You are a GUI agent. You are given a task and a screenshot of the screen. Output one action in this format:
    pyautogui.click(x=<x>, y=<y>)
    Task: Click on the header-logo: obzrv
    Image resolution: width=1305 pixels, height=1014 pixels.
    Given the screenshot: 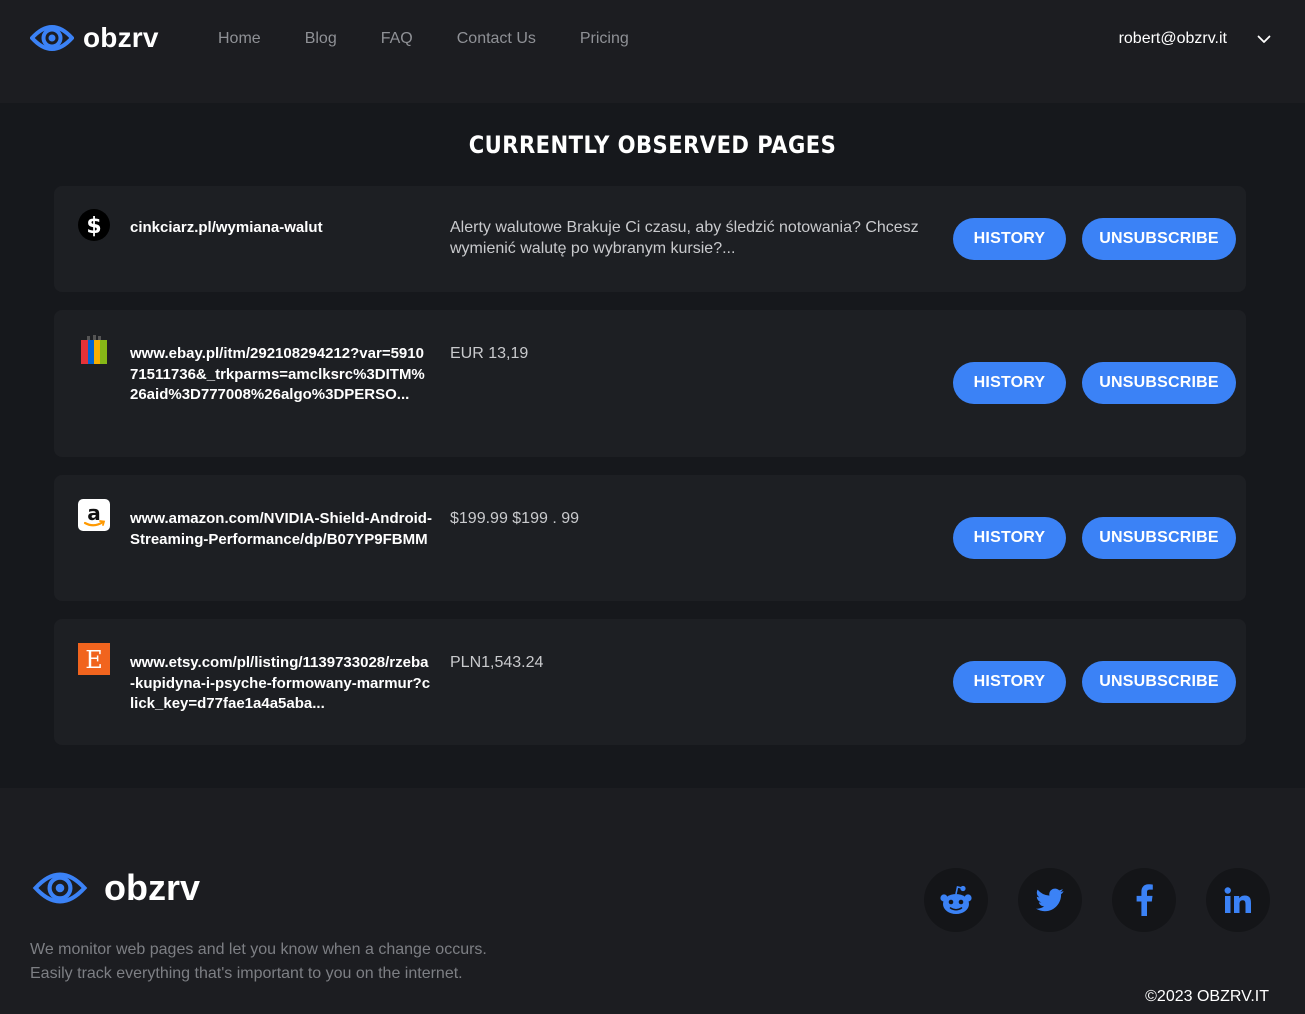 What is the action you would take?
    pyautogui.click(x=94, y=38)
    